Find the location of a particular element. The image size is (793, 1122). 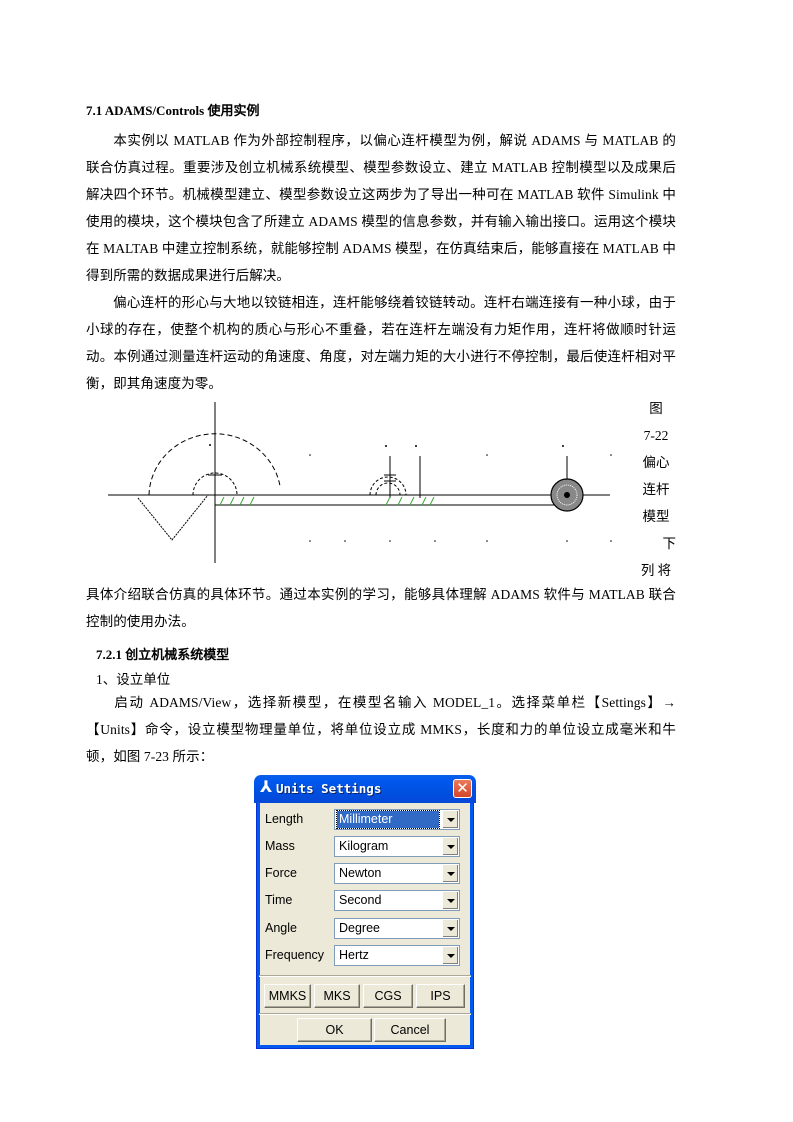

ok-button: OK is located at coordinates (334, 1030).